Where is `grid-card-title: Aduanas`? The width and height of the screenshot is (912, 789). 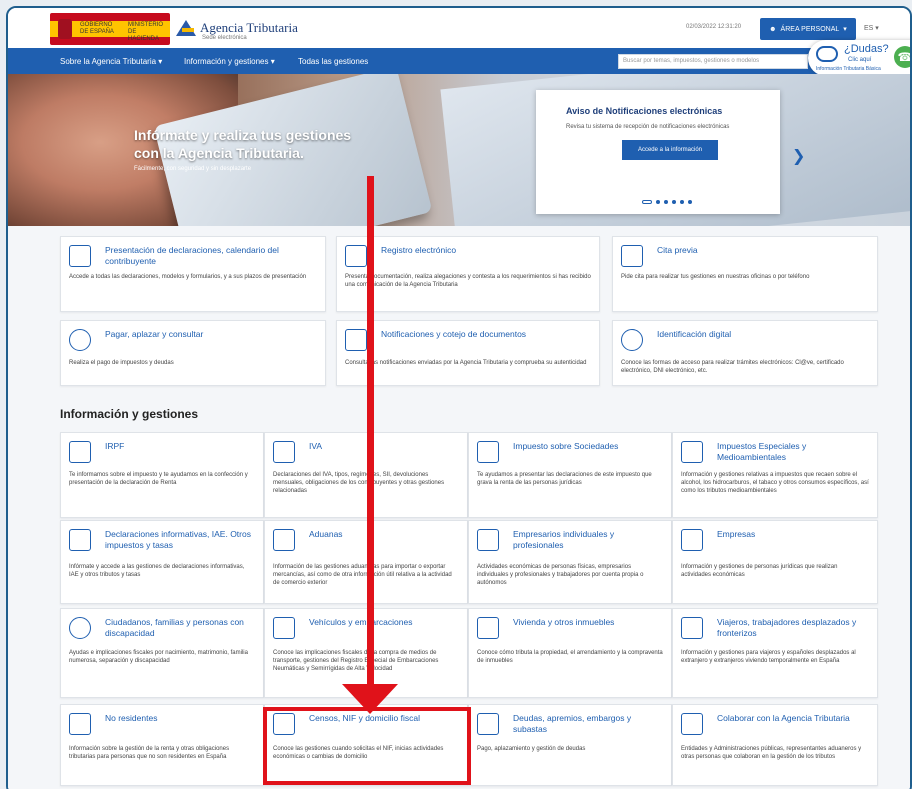
grid-card-title: Aduanas is located at coordinates (326, 534).